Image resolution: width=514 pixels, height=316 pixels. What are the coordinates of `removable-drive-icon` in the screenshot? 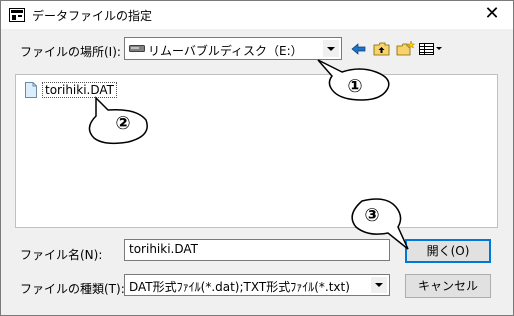 It's located at (137, 48).